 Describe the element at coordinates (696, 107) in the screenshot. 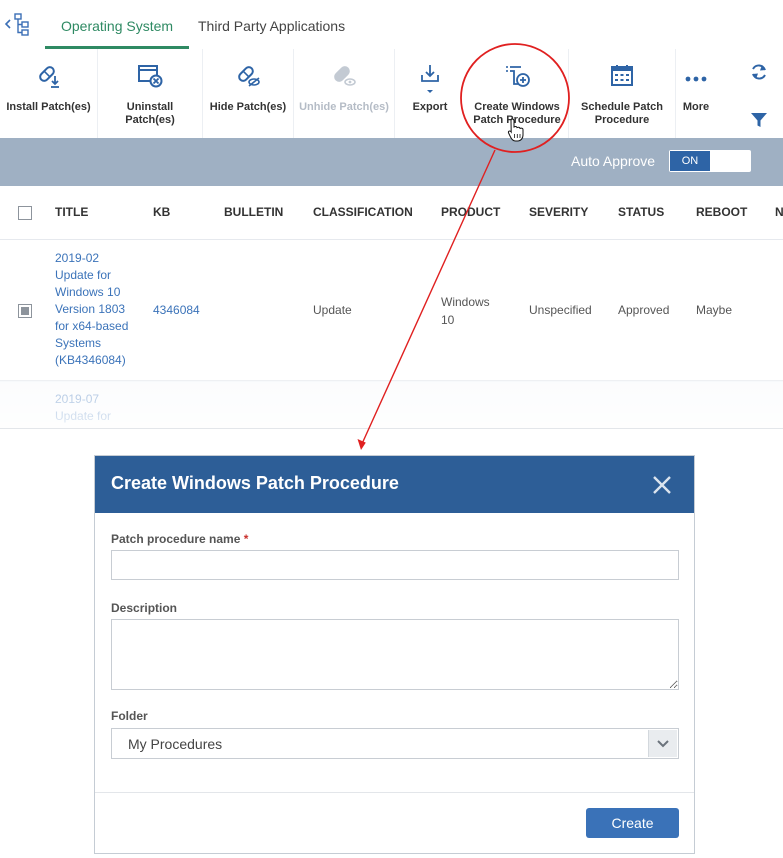

I see `more-label: More` at that location.